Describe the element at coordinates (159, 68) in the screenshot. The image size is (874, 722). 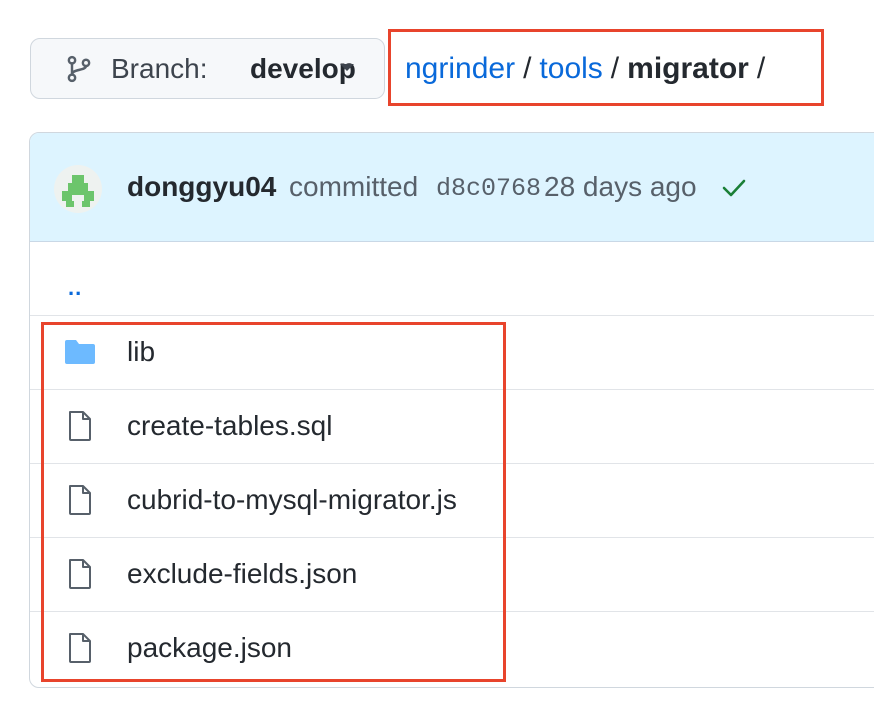
I see `branch-label: Branch:` at that location.